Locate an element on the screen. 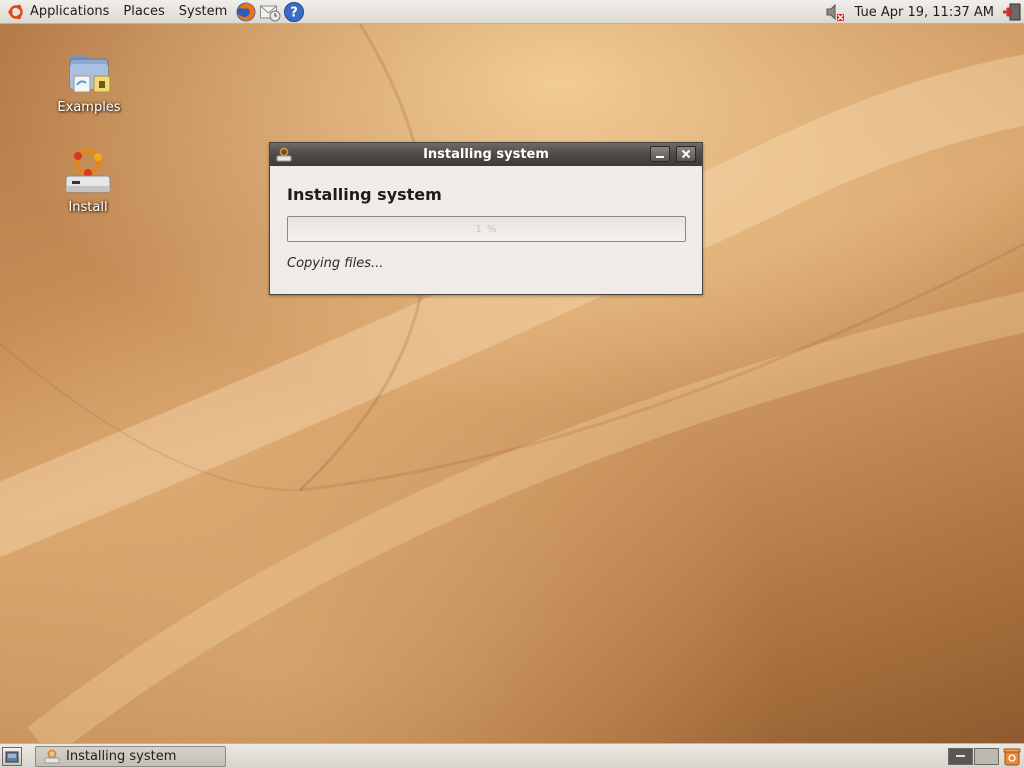 The image size is (1024, 768). firefox-launcher is located at coordinates (246, 12).